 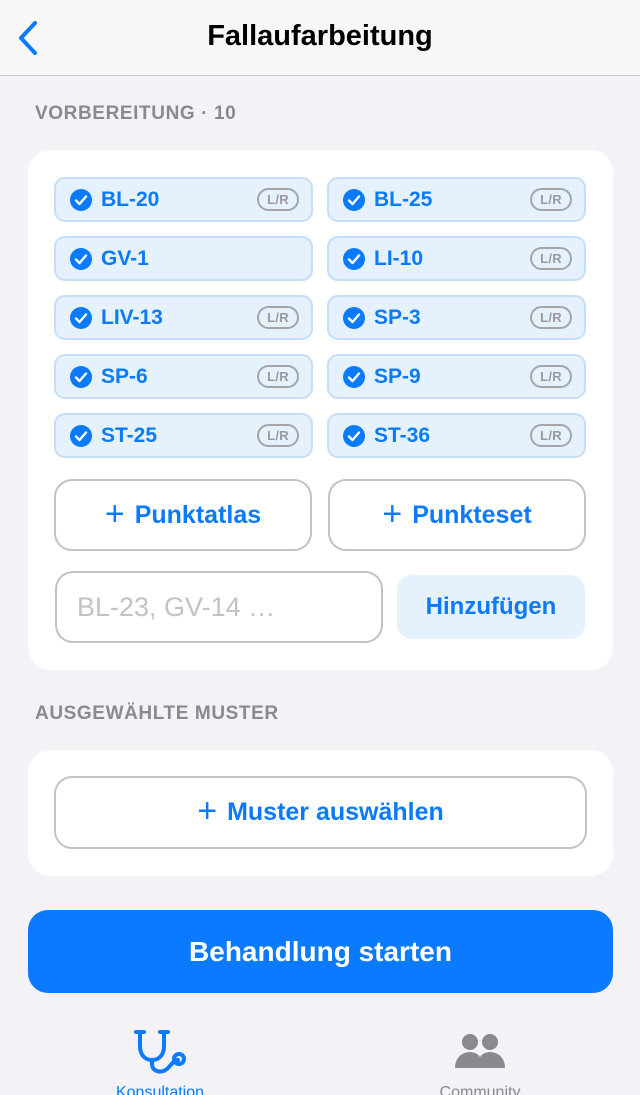 I want to click on point-chip: SP-6 L/R, so click(x=183, y=376).